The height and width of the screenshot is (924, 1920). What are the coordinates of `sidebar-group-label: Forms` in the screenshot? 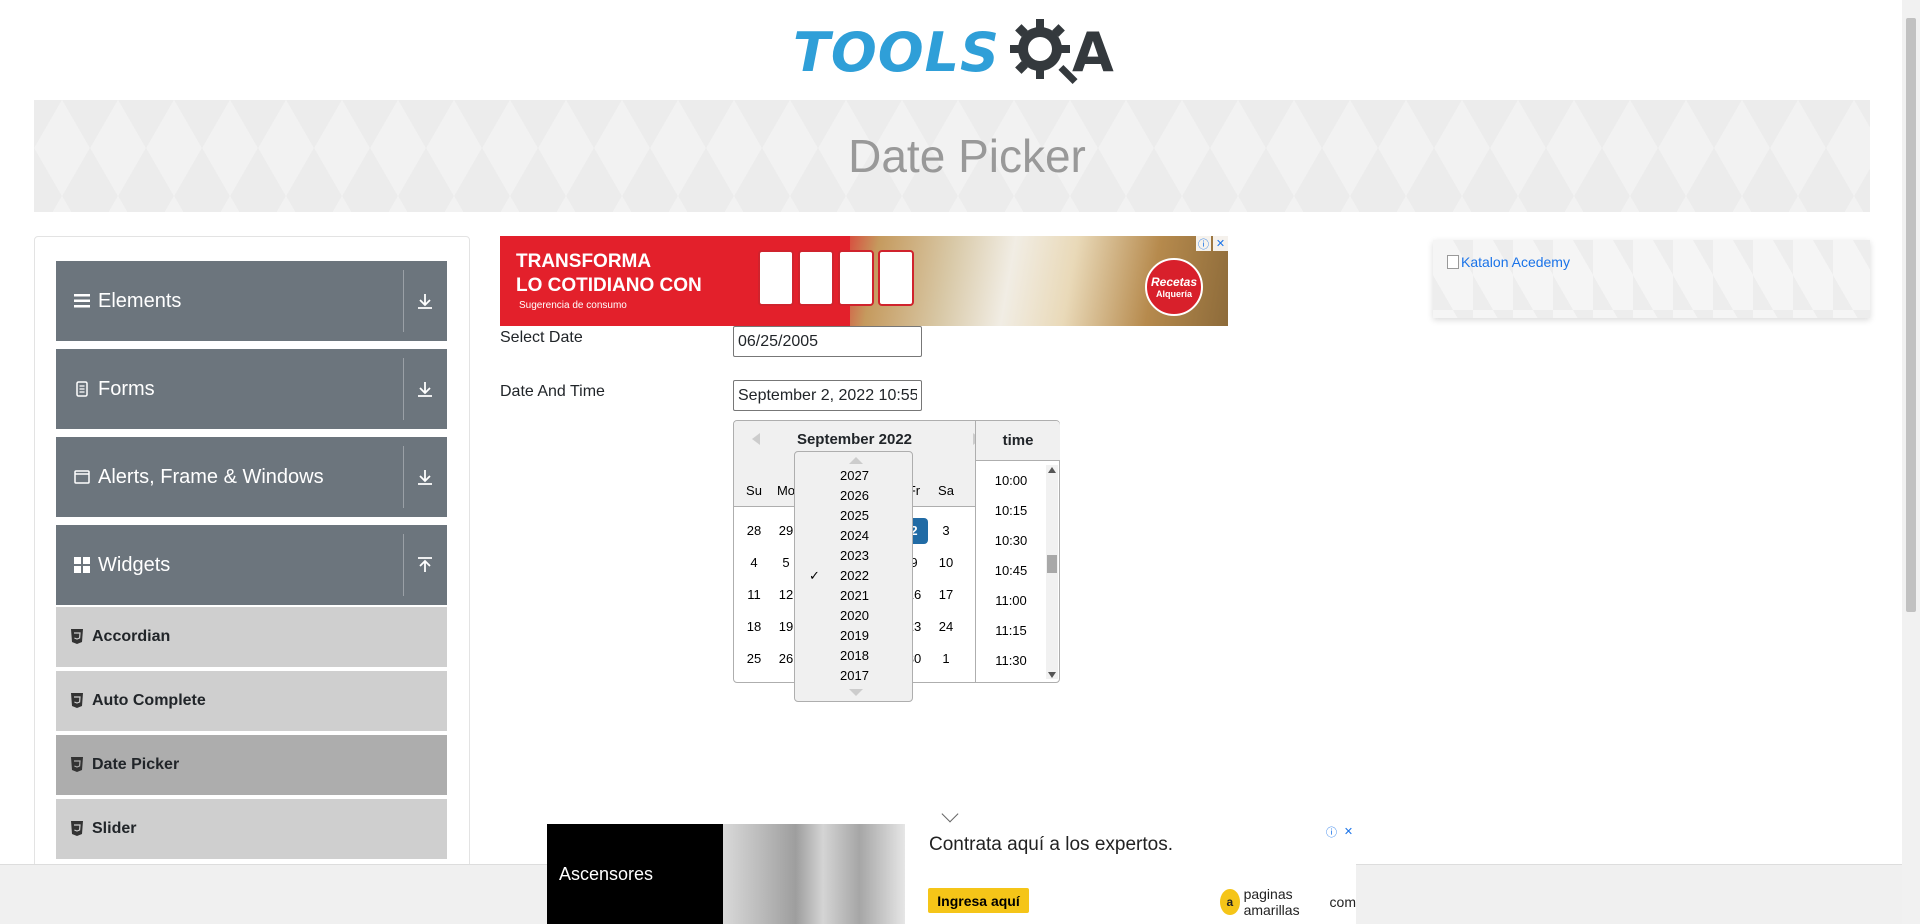 It's located at (126, 388).